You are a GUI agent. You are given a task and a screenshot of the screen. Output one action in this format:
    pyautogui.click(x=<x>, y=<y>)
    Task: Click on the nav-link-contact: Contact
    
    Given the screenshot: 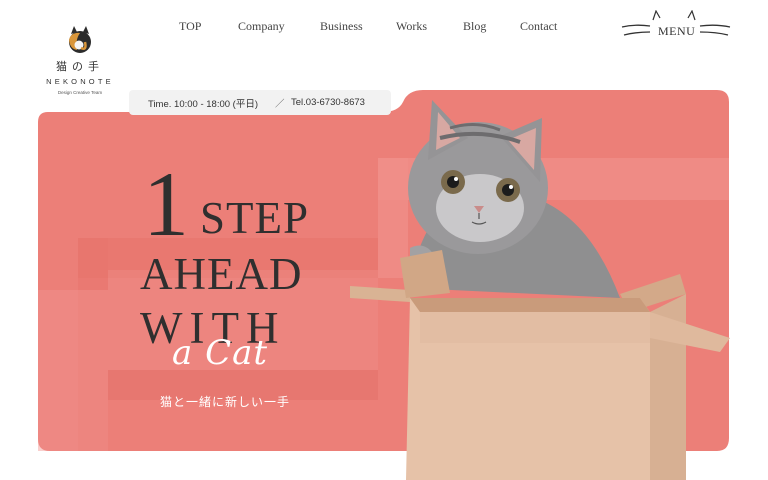 What is the action you would take?
    pyautogui.click(x=538, y=26)
    